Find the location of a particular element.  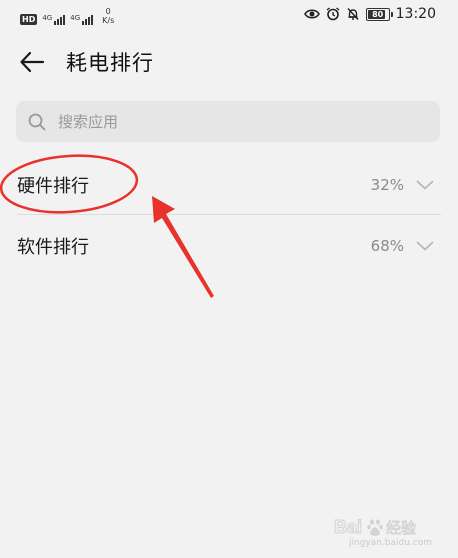

back-button is located at coordinates (32, 62).